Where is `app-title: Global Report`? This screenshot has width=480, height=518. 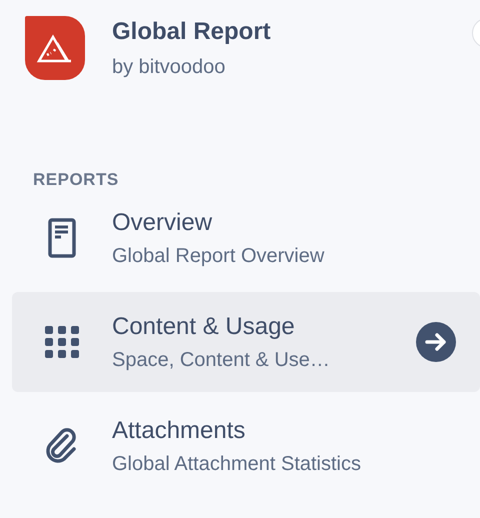
app-title: Global Report is located at coordinates (191, 32).